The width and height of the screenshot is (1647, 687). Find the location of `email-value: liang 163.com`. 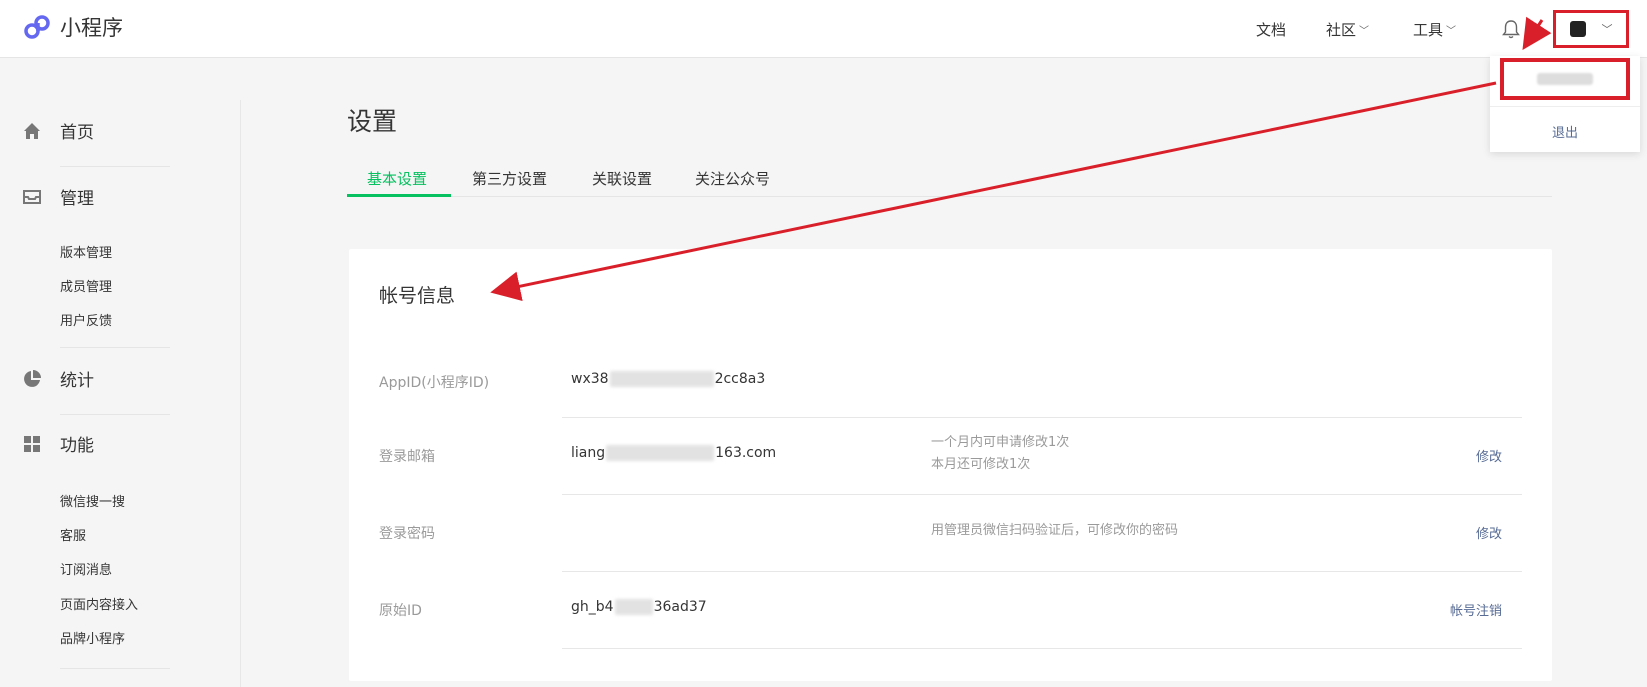

email-value: liang 163.com is located at coordinates (673, 453).